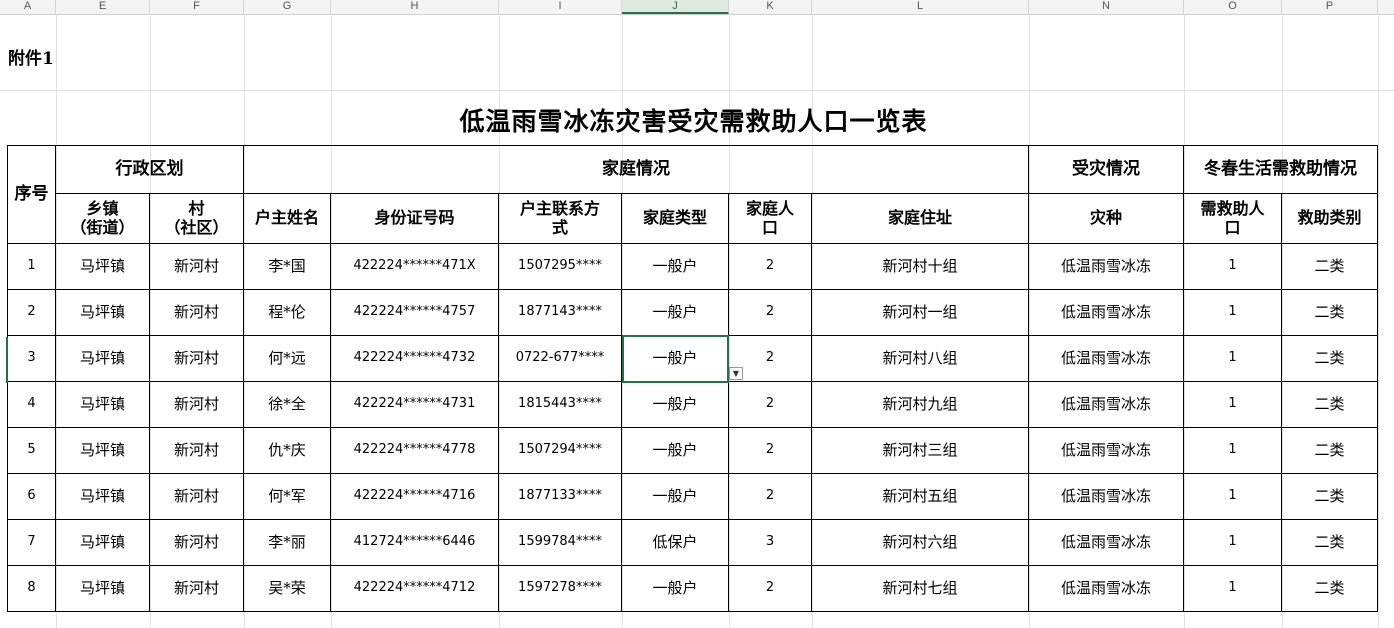 The width and height of the screenshot is (1394, 628). I want to click on cell-id: 422224******471X, so click(414, 266).